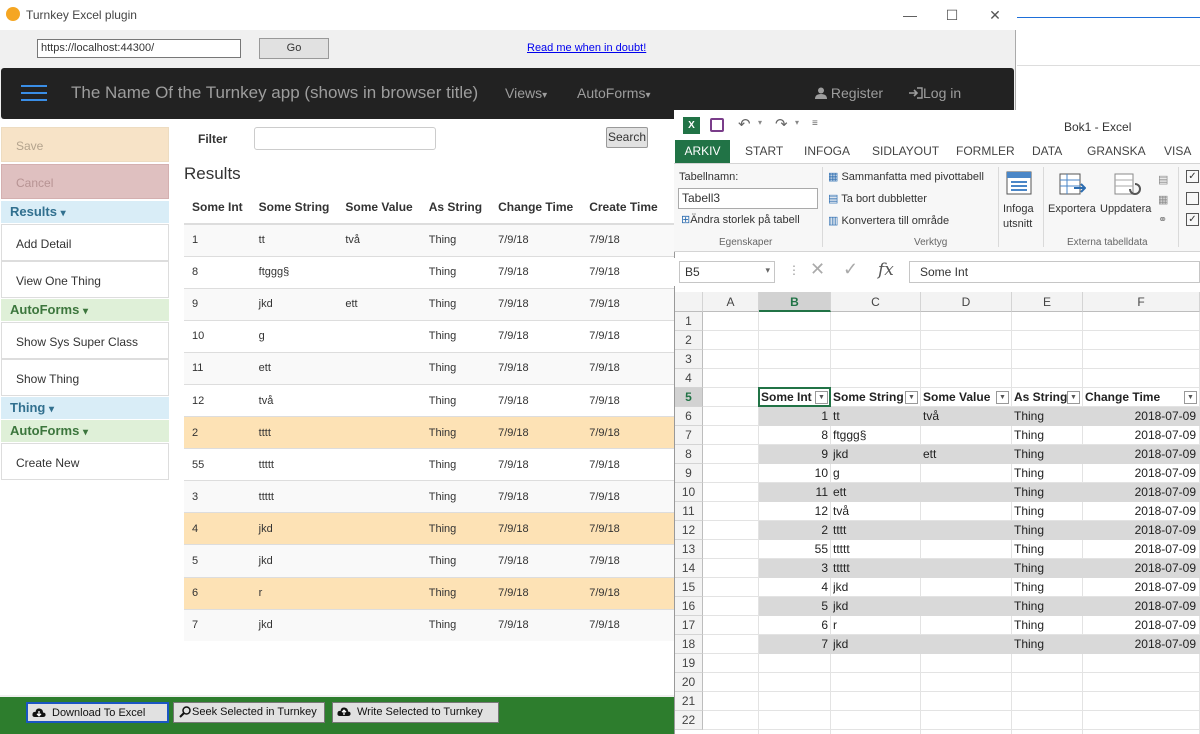 The height and width of the screenshot is (734, 1200). What do you see at coordinates (793, 473) in the screenshot?
I see `sheet-cell: 10` at bounding box center [793, 473].